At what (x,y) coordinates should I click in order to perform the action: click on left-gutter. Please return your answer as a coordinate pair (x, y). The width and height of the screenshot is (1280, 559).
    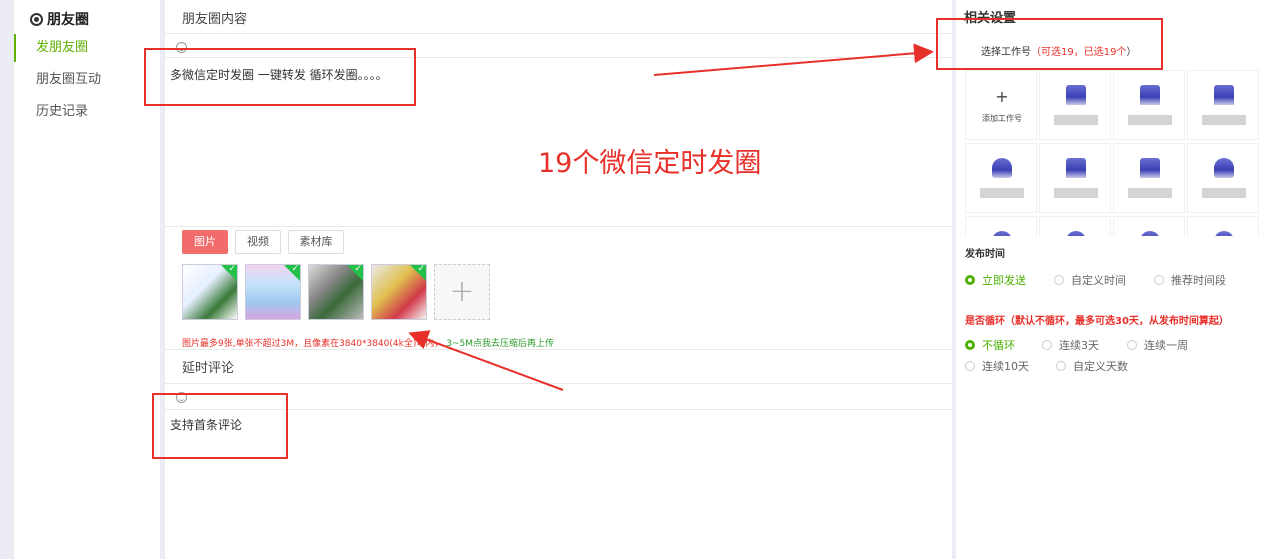
    Looking at the image, I should click on (7, 279).